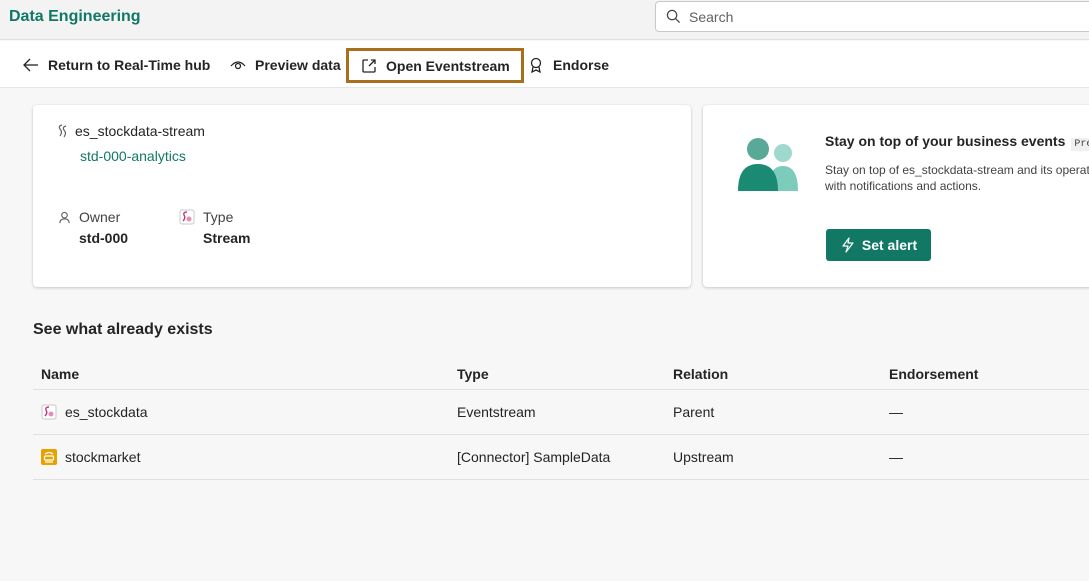 The image size is (1089, 581). What do you see at coordinates (581, 65) in the screenshot?
I see `endorse-label: Endorse` at bounding box center [581, 65].